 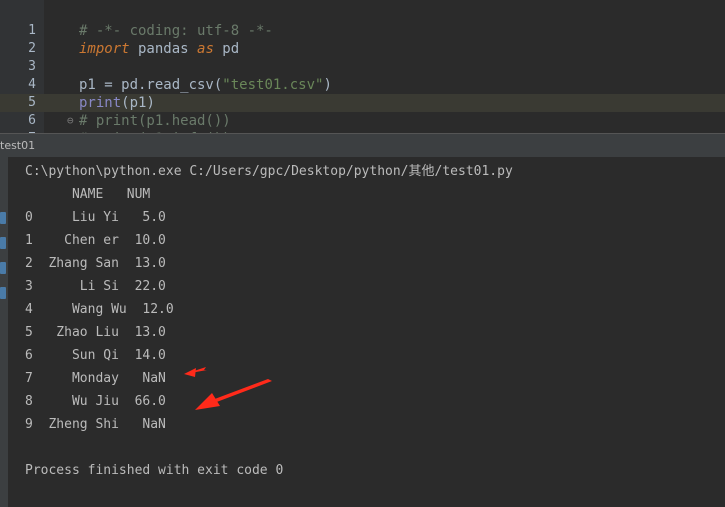 What do you see at coordinates (362, 85) in the screenshot?
I see `code-line: 4 p1 = pd.read_csv("test01.csv")` at bounding box center [362, 85].